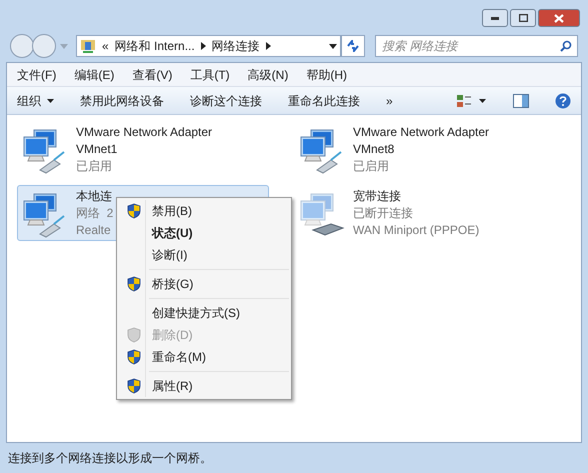 The image size is (588, 473). Describe the element at coordinates (94, 196) in the screenshot. I see `connection-name: 本地连` at that location.